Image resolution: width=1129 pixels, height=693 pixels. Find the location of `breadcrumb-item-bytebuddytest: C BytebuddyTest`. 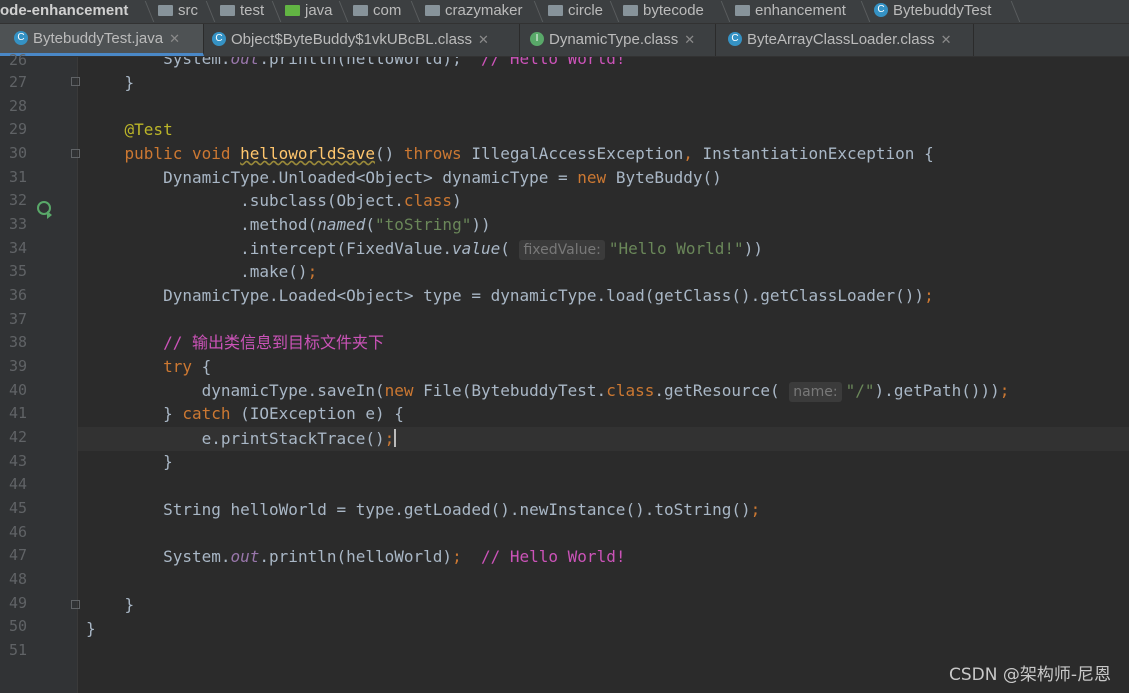

breadcrumb-item-bytebuddytest: C BytebuddyTest is located at coordinates (932, 11).